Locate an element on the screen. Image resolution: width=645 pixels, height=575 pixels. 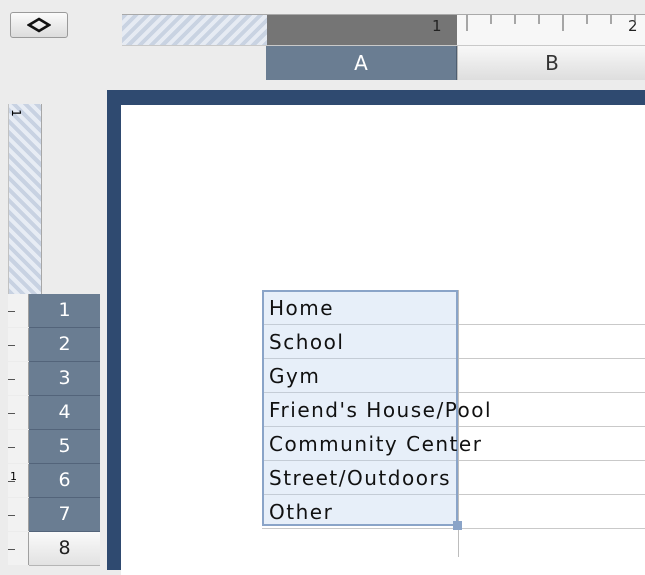
row-header-1: 1 is located at coordinates (54, 310).